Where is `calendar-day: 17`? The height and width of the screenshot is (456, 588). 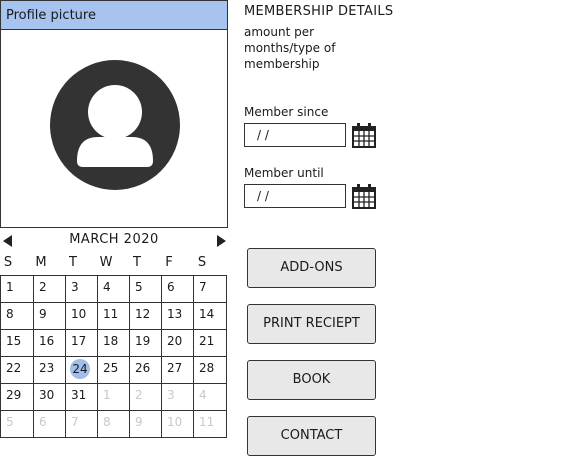
calendar-day: 17 is located at coordinates (81, 343).